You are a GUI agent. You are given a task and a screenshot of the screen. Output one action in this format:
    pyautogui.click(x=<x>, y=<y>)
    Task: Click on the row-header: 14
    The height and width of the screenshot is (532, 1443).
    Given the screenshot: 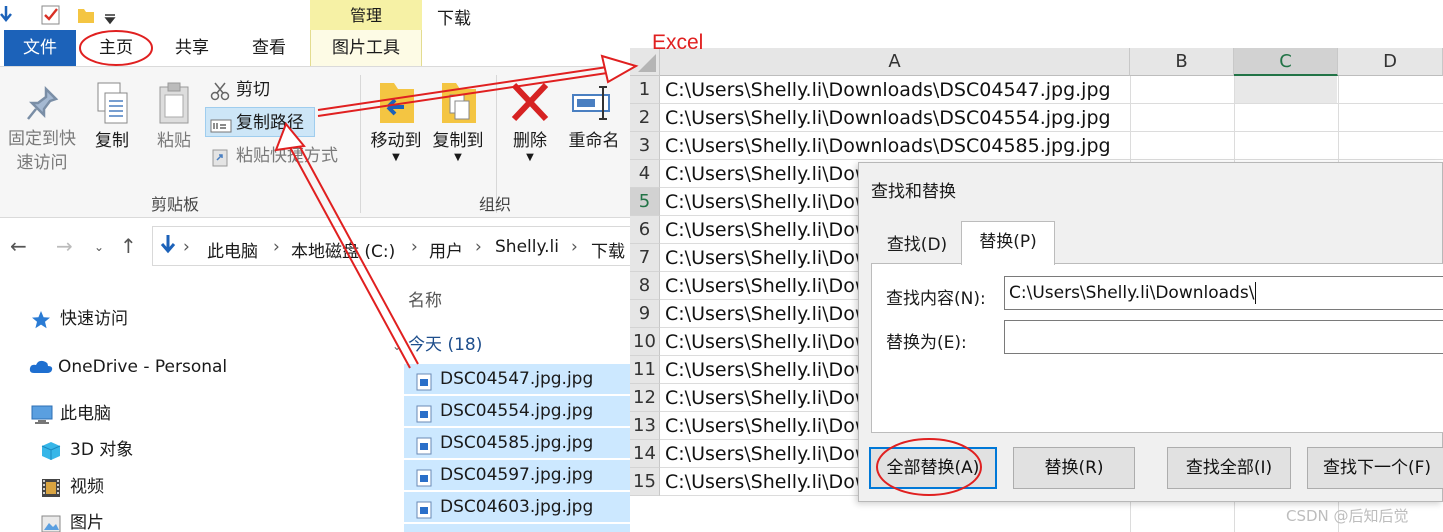 What is the action you would take?
    pyautogui.click(x=645, y=454)
    